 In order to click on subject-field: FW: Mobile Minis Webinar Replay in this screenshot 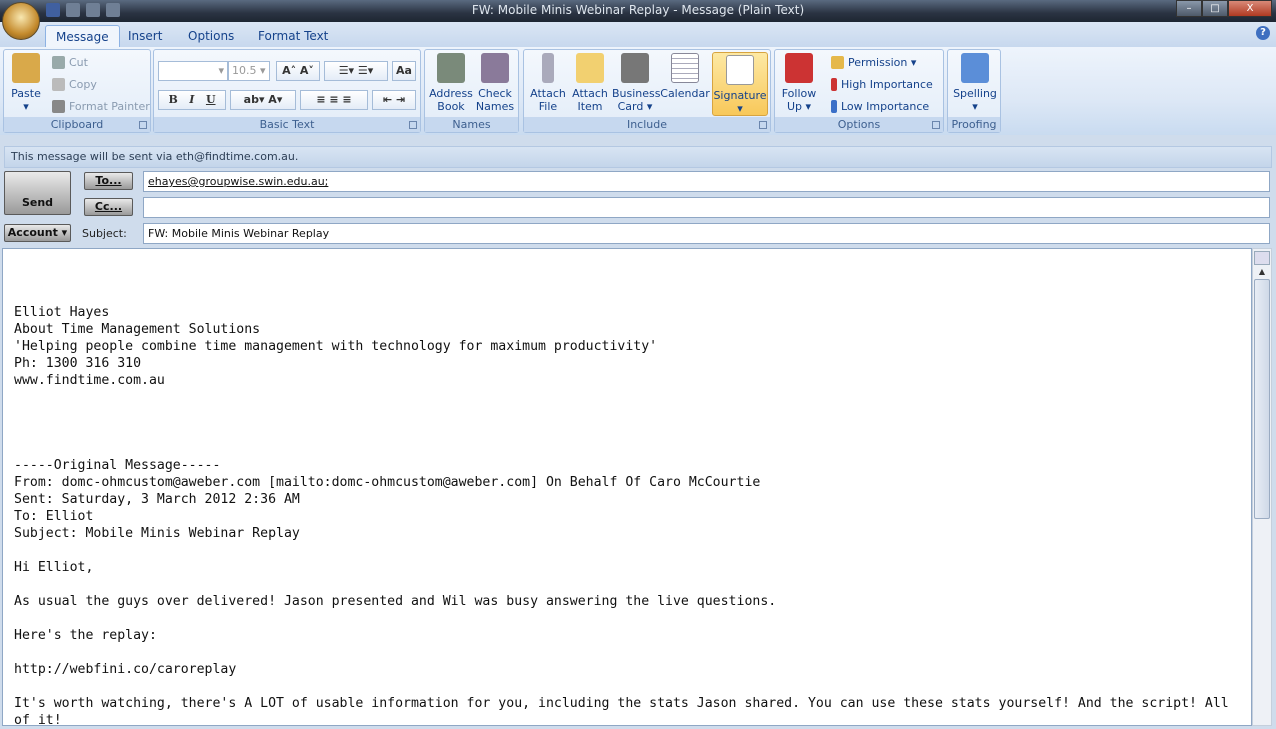, I will do `click(706, 233)`.